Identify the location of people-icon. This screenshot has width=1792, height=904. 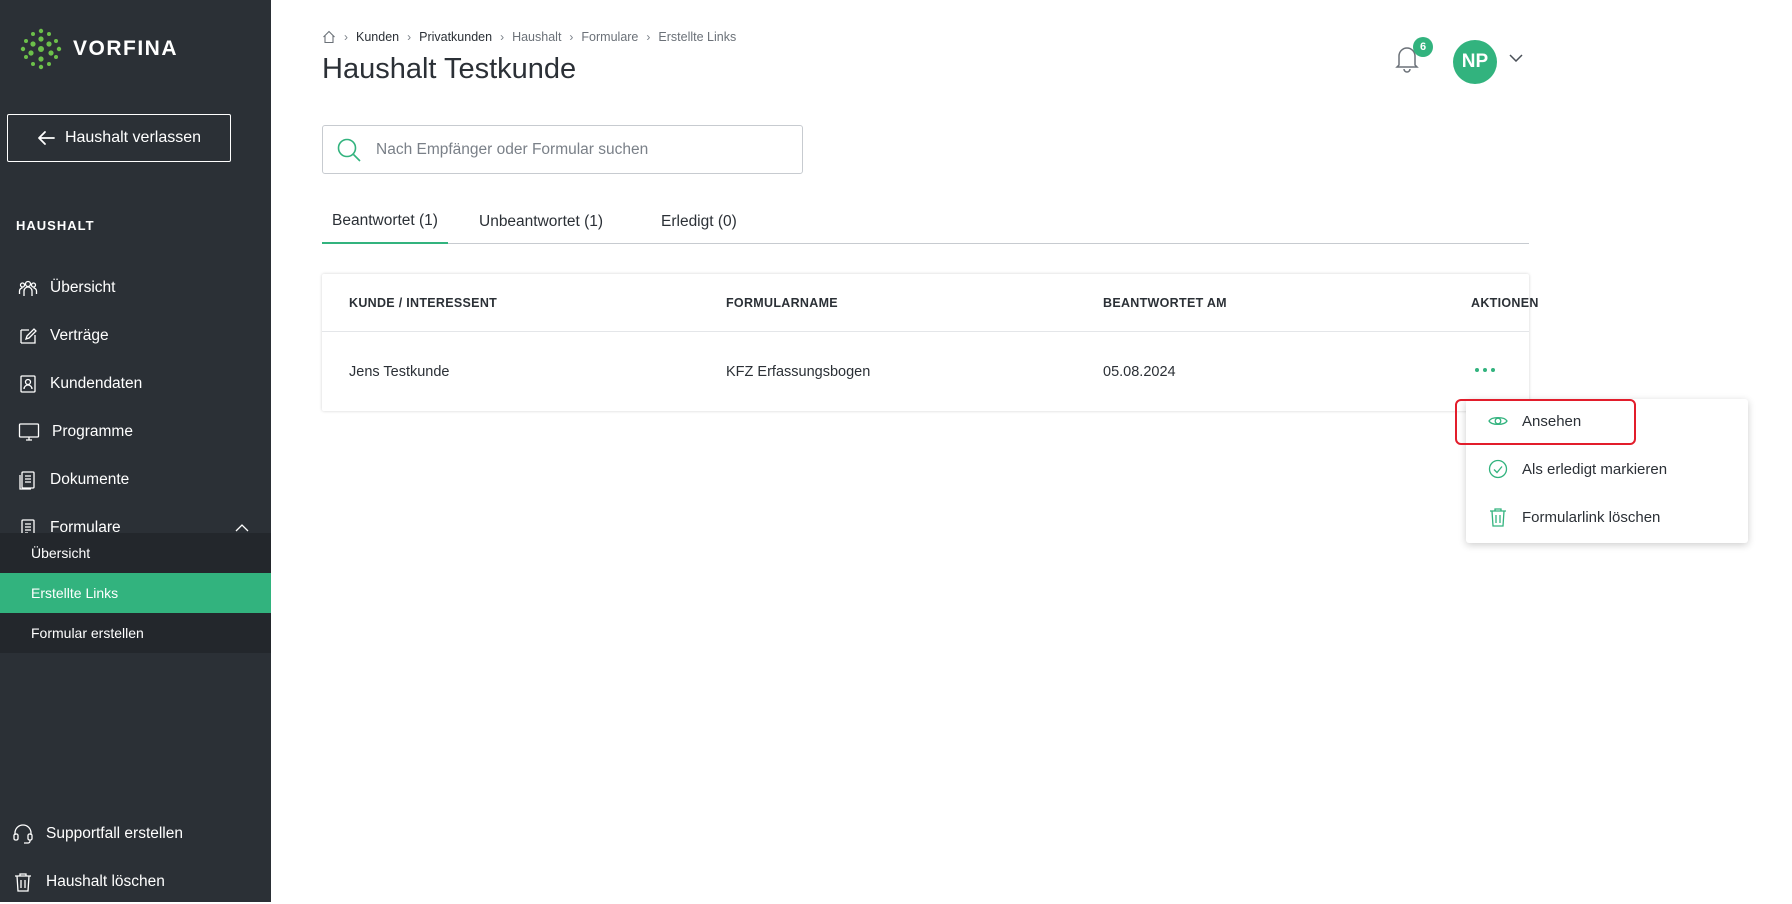
(28, 288).